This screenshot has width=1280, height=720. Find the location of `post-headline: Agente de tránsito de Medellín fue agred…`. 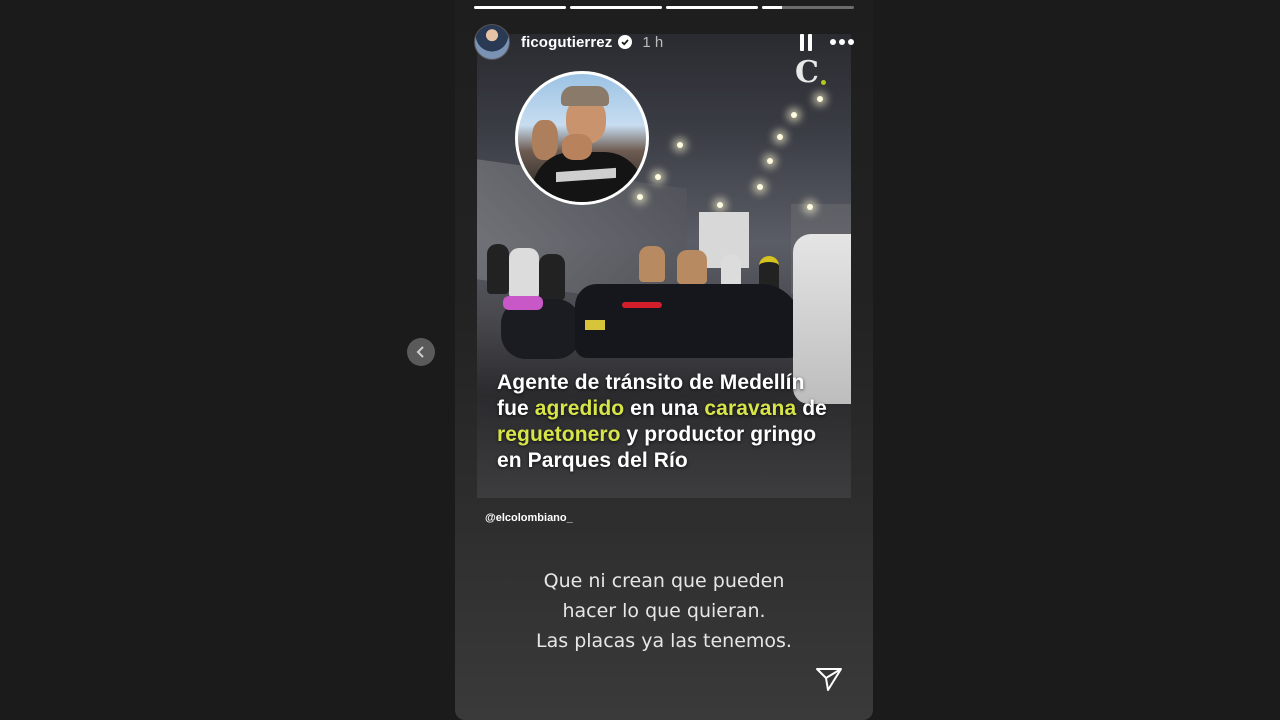

post-headline: Agente de tránsito de Medellín fue agred… is located at coordinates (669, 422).